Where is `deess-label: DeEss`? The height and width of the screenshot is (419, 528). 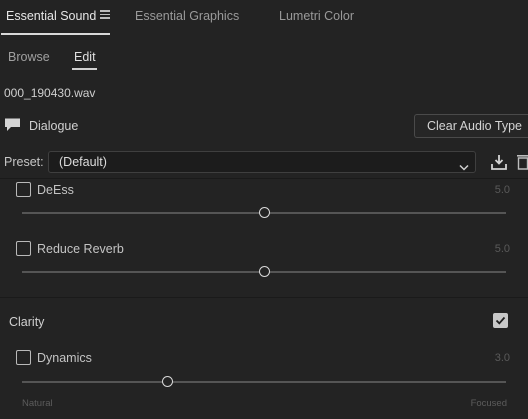 deess-label: DeEss is located at coordinates (55, 190).